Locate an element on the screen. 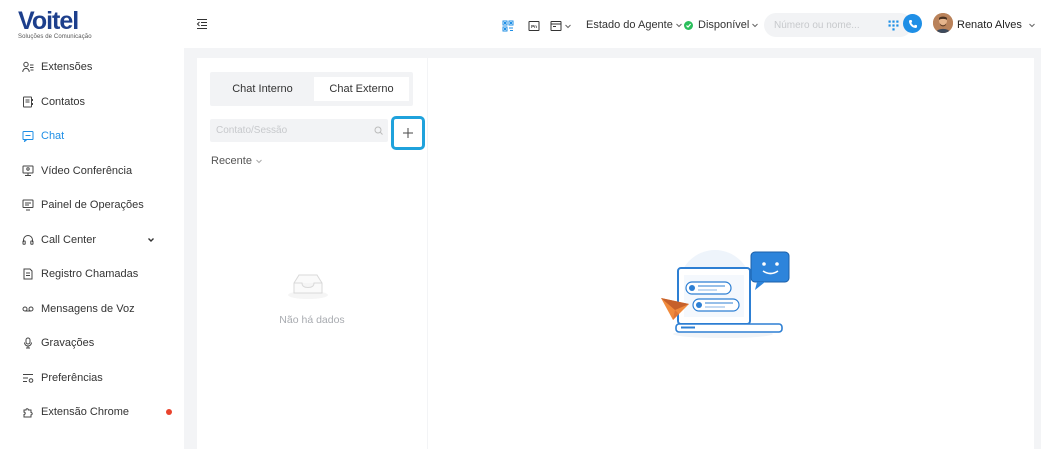  empty-state-text: Não há dados is located at coordinates (312, 320).